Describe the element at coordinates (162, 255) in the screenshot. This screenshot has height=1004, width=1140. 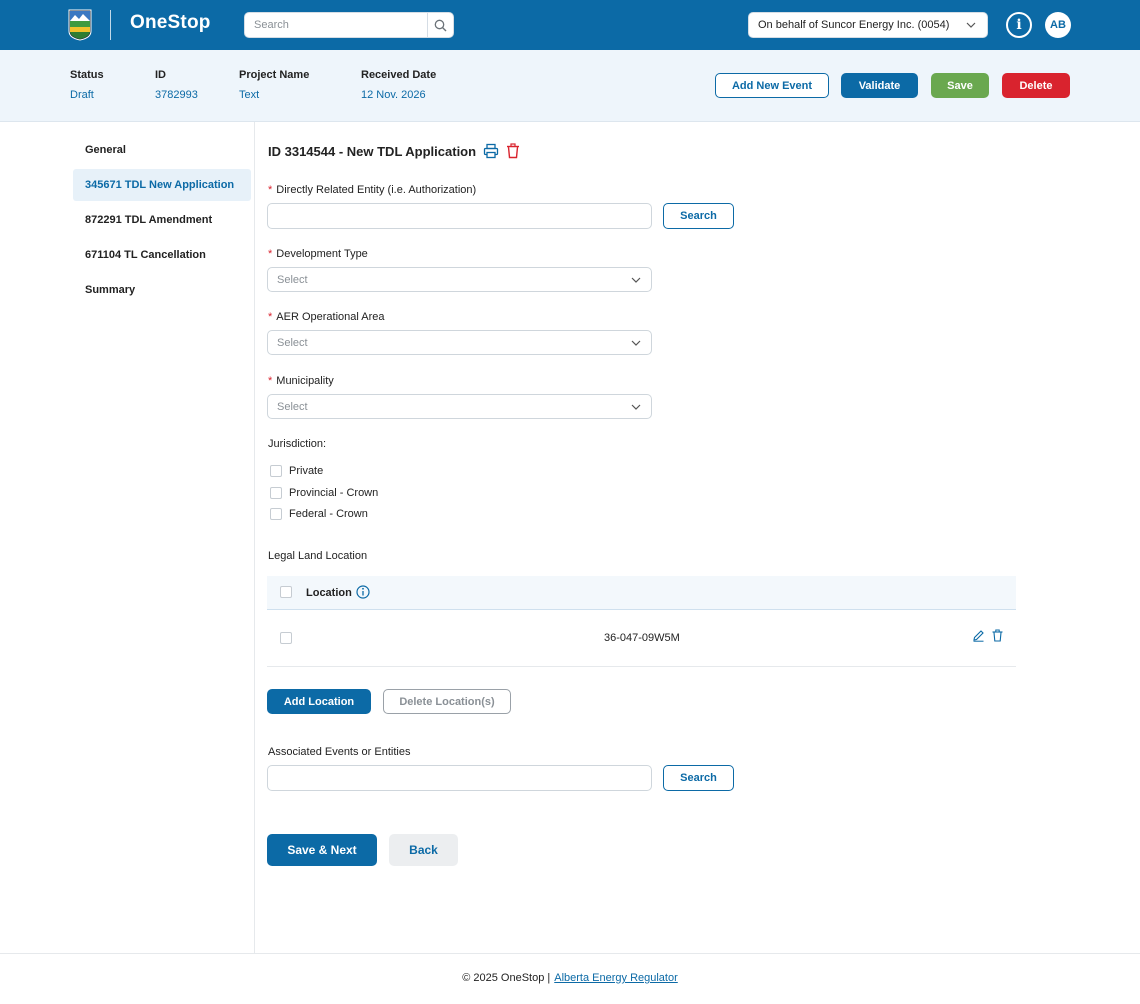
I see `sidebar-item-cancellation: 671104 TL Cancellation` at that location.